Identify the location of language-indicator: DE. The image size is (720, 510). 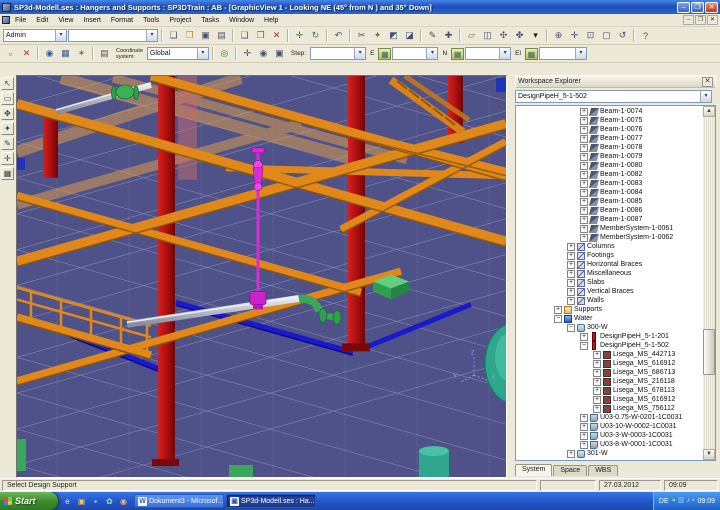
(664, 501).